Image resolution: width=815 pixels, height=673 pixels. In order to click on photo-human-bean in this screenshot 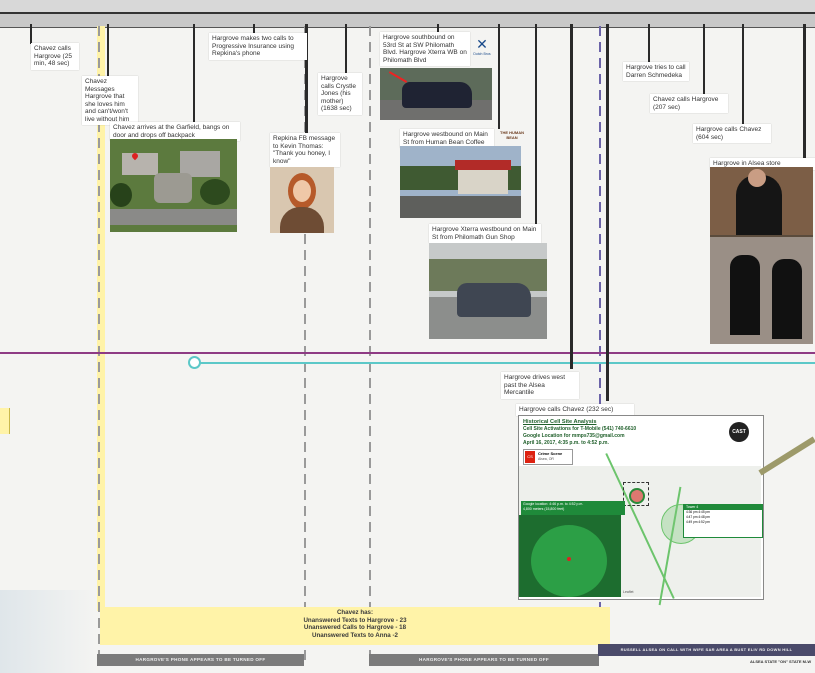, I will do `click(460, 182)`.